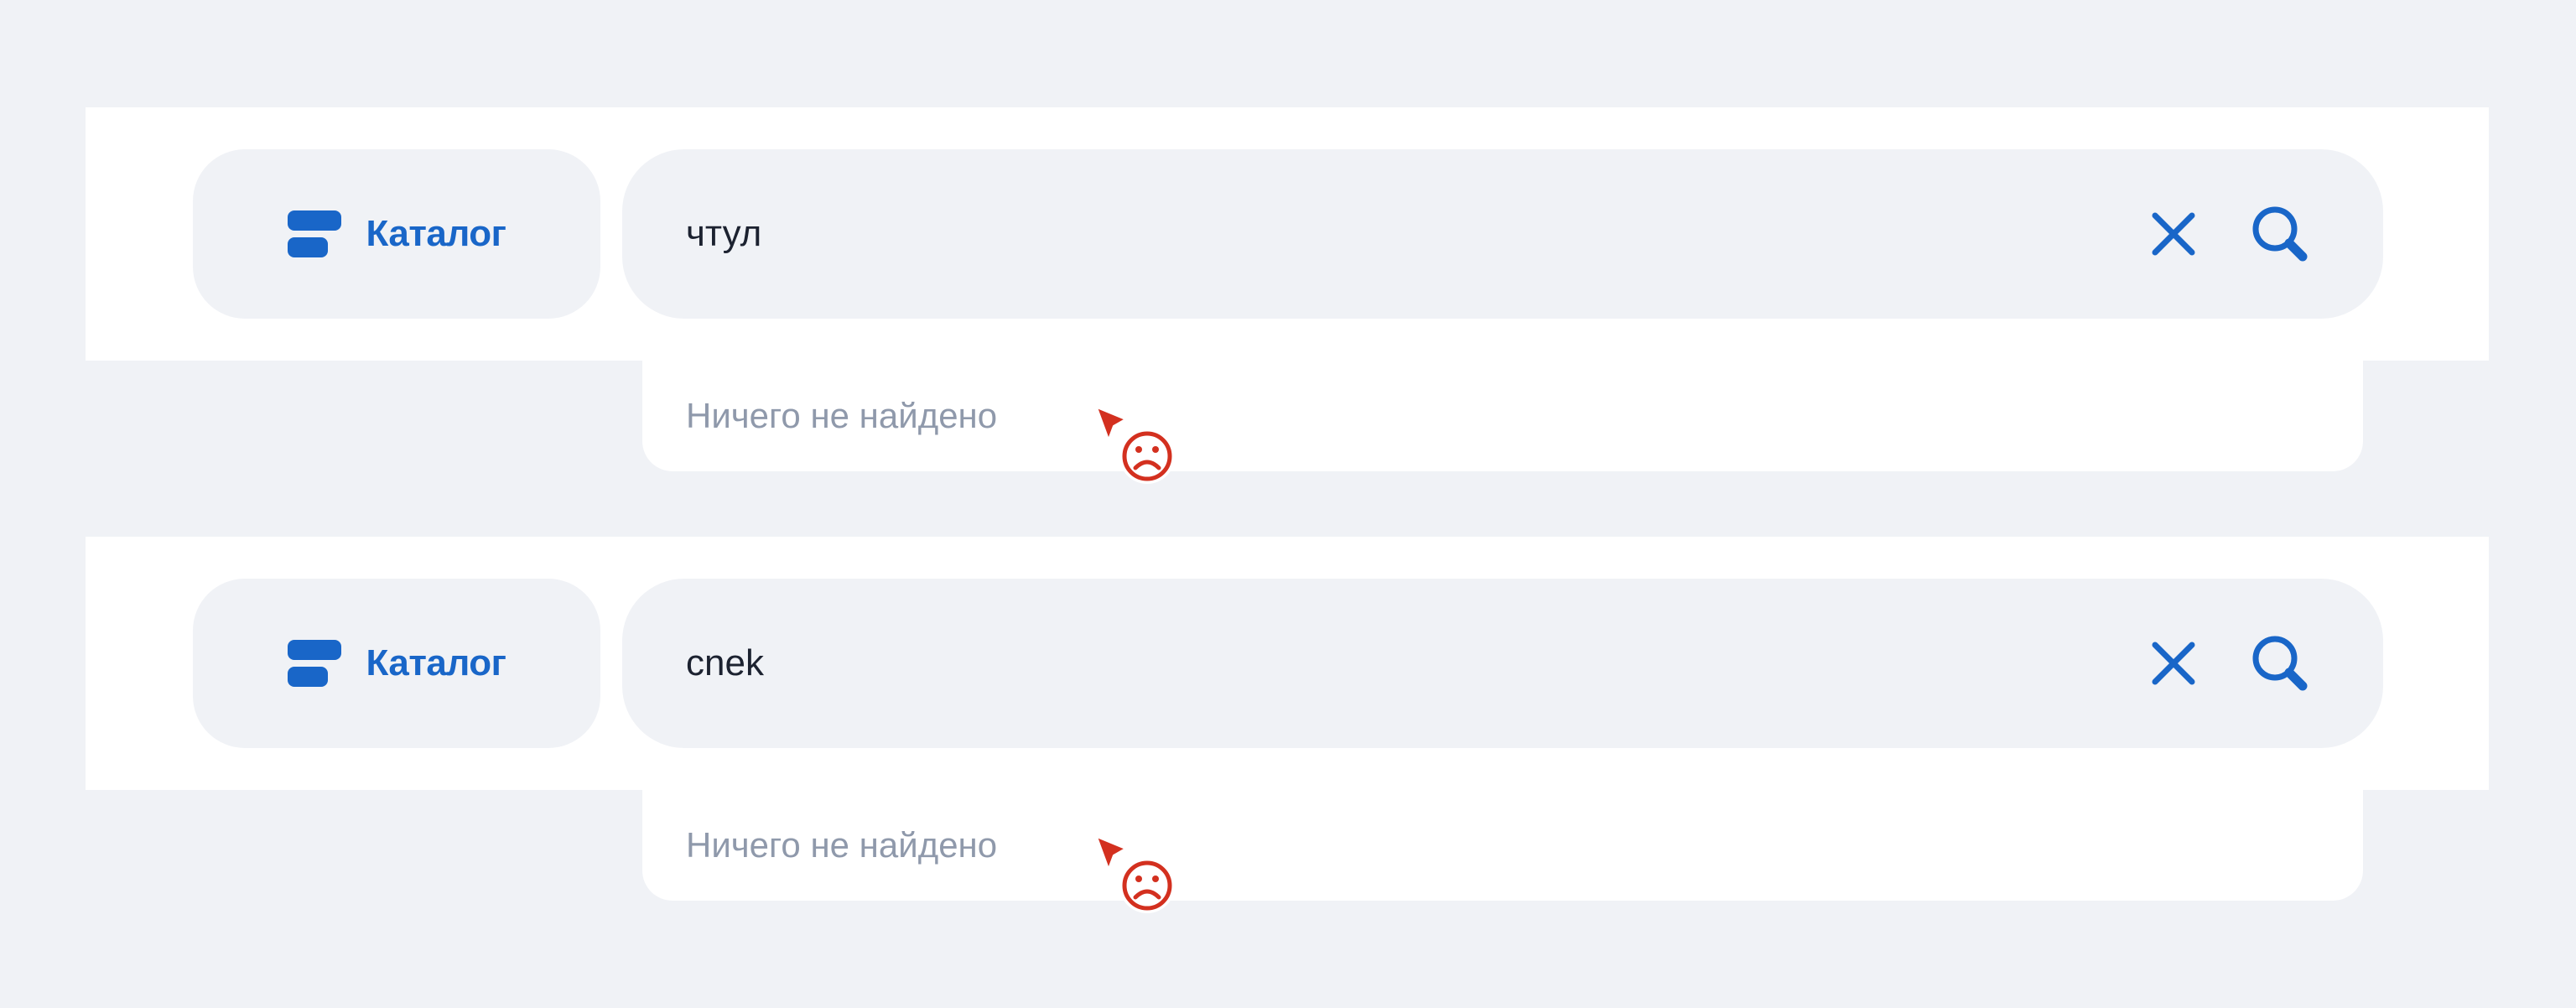  Describe the element at coordinates (1502, 663) in the screenshot. I see `search-input: cnek` at that location.